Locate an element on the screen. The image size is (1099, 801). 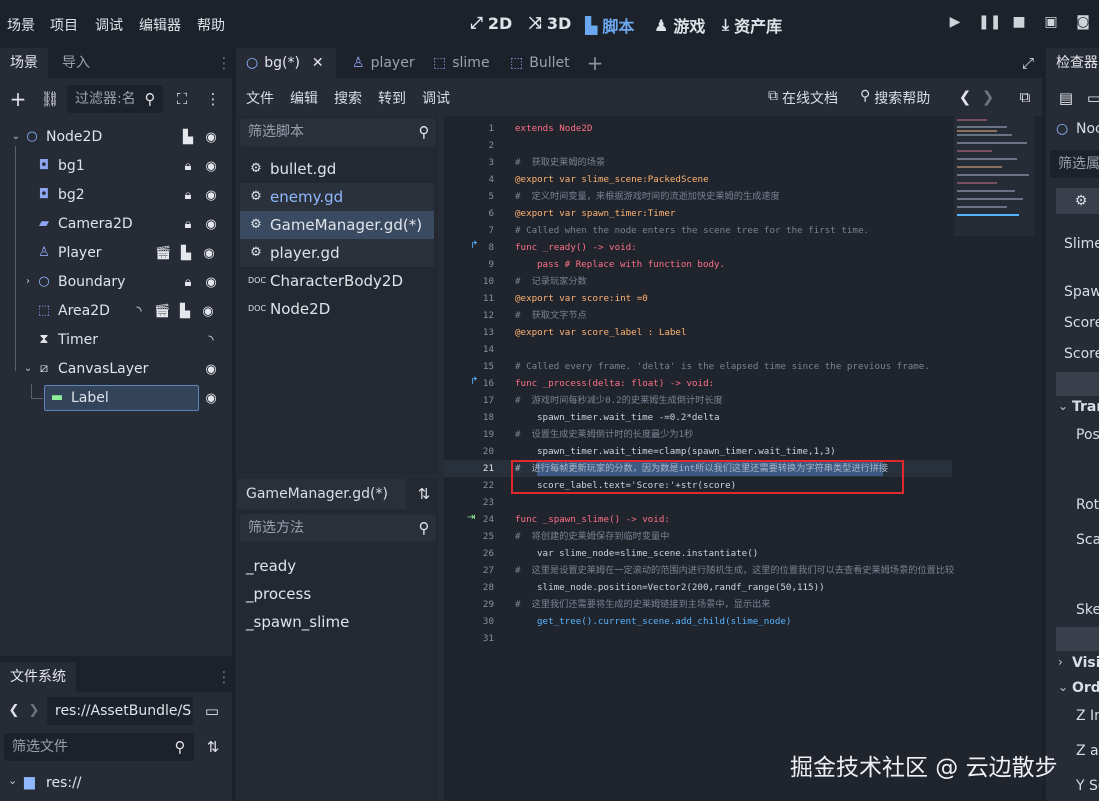
gear-icon: ⚙ is located at coordinates (1077, 201).